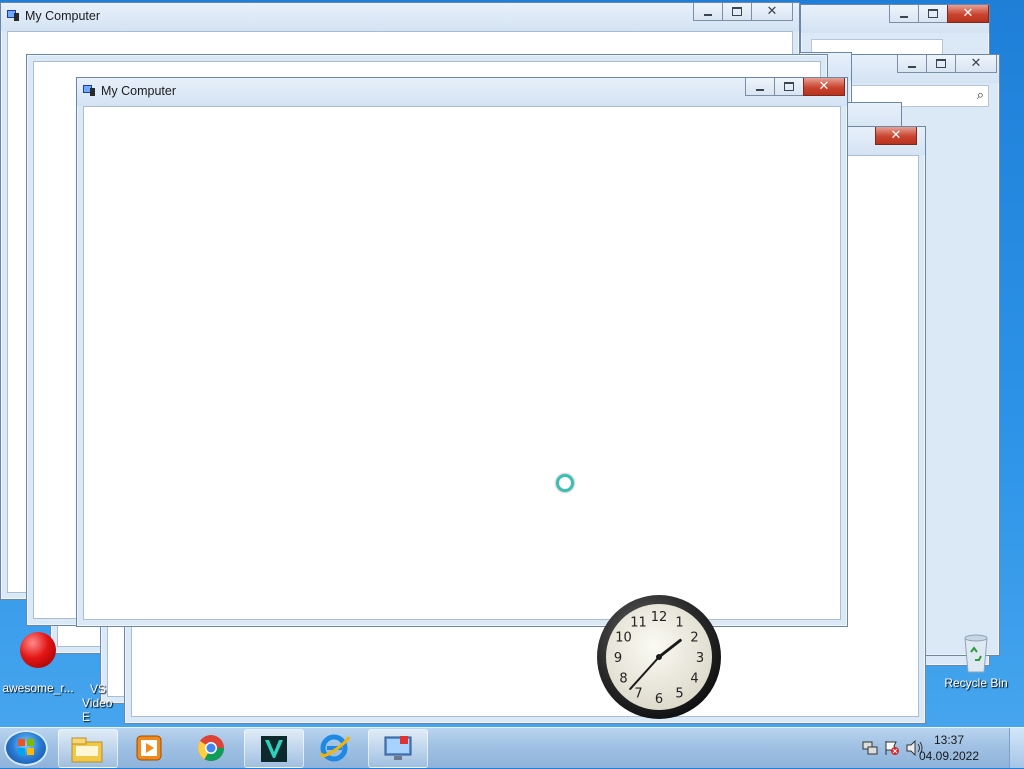  What do you see at coordinates (638, 623) in the screenshot?
I see `clock-number: 11` at bounding box center [638, 623].